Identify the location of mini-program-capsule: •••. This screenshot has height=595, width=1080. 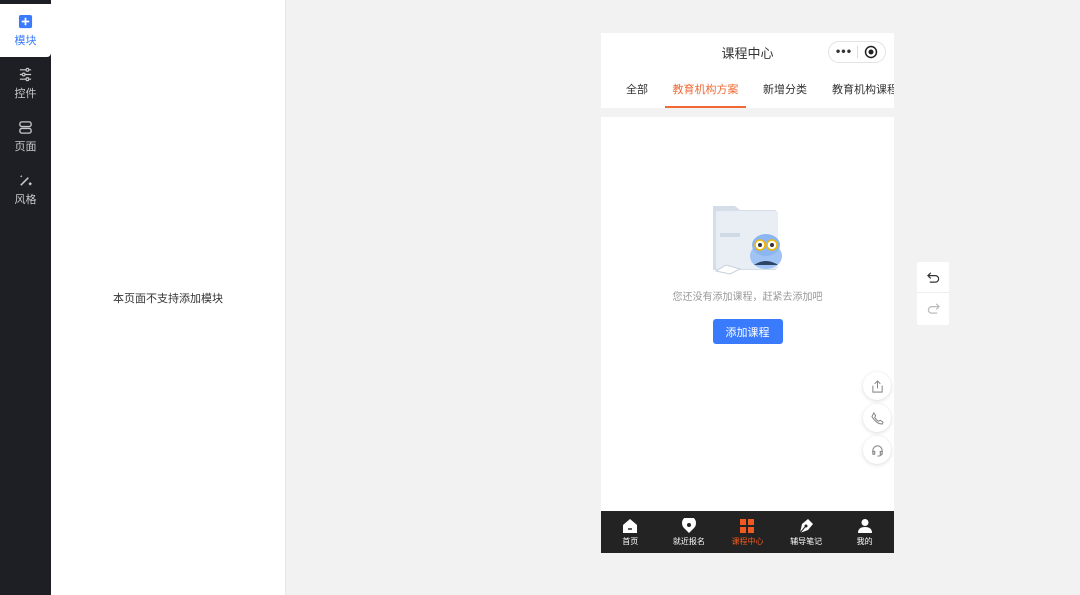
(857, 52).